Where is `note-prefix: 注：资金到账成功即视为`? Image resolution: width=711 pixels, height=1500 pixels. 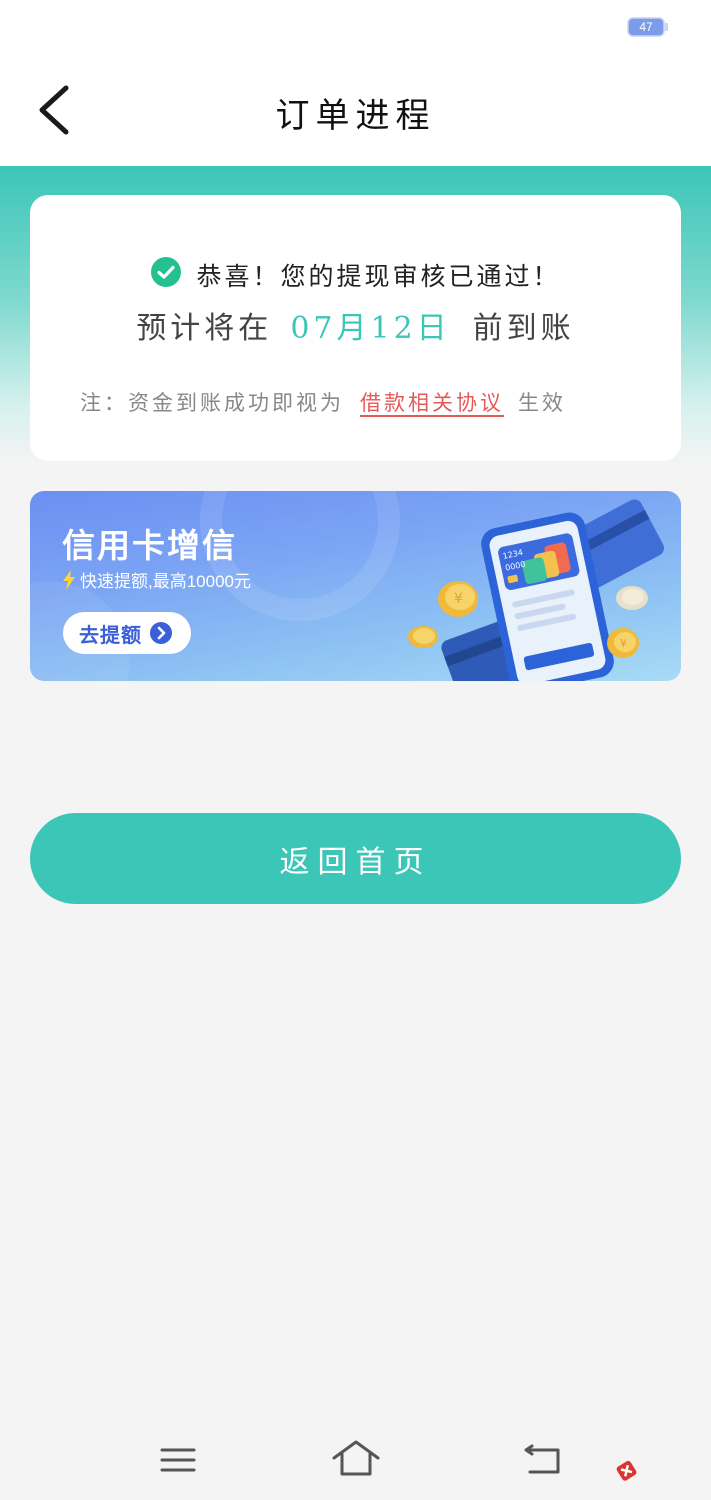 note-prefix: 注：资金到账成功即视为 is located at coordinates (212, 403).